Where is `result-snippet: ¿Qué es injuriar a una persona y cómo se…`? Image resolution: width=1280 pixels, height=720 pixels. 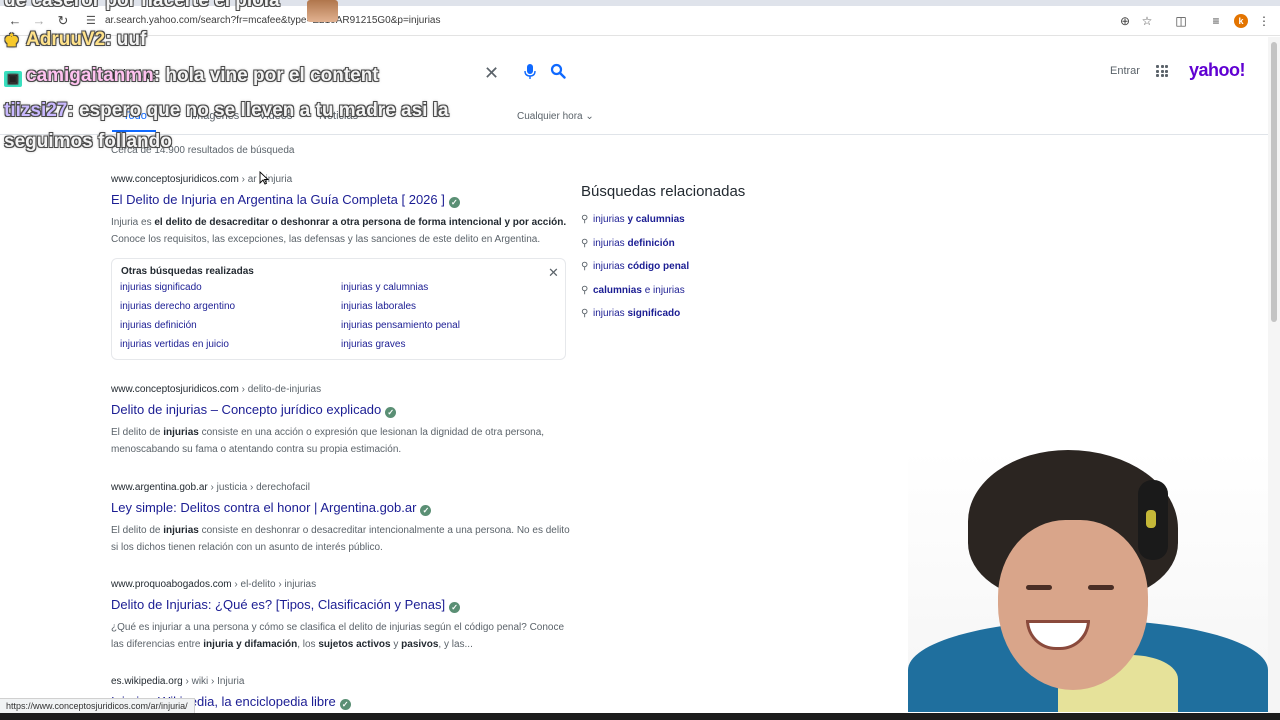
result-snippet: ¿Qué es injuriar a una persona y cómo se… is located at coordinates (338, 636).